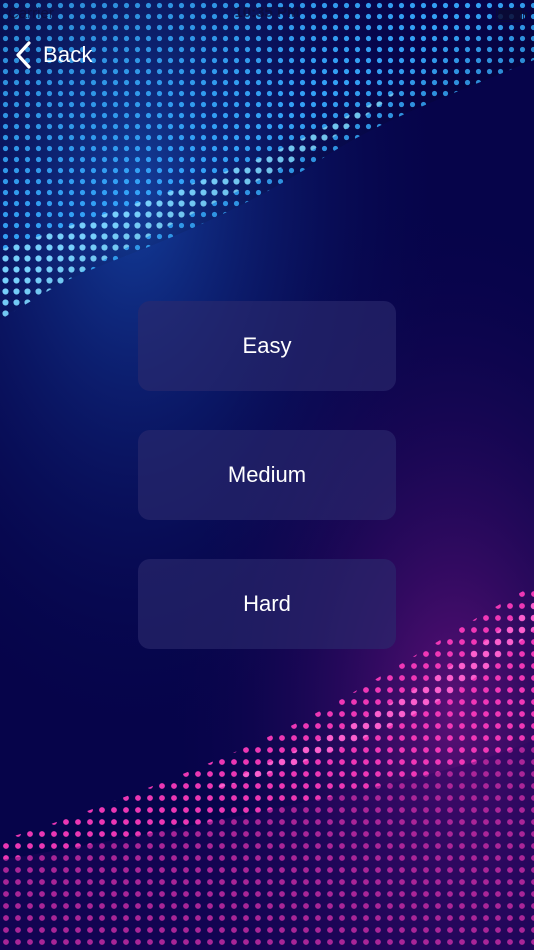 This screenshot has height=950, width=534. I want to click on medium-button-label: Medium, so click(267, 474).